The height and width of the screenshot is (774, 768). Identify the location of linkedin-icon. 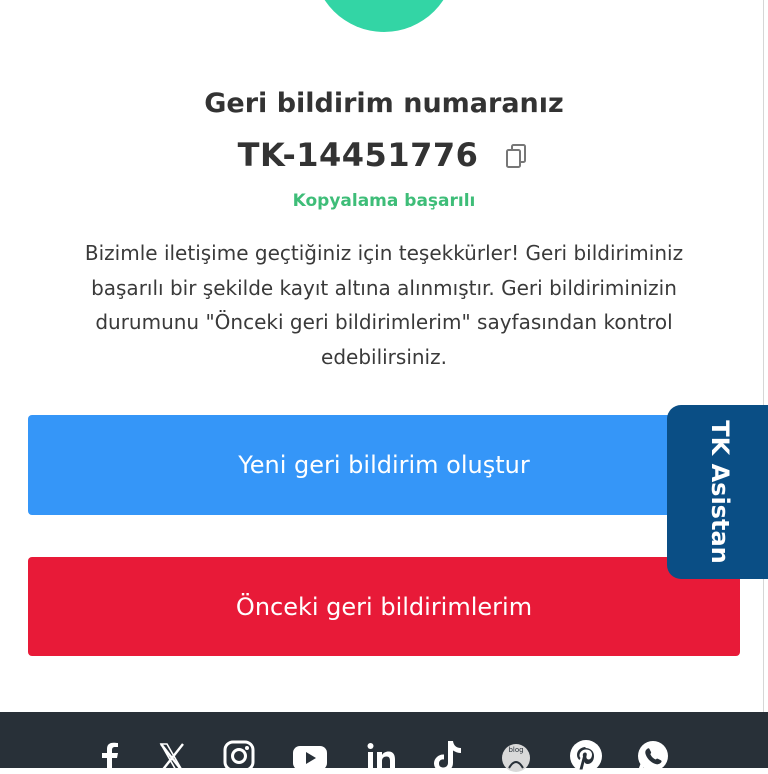
(382, 756).